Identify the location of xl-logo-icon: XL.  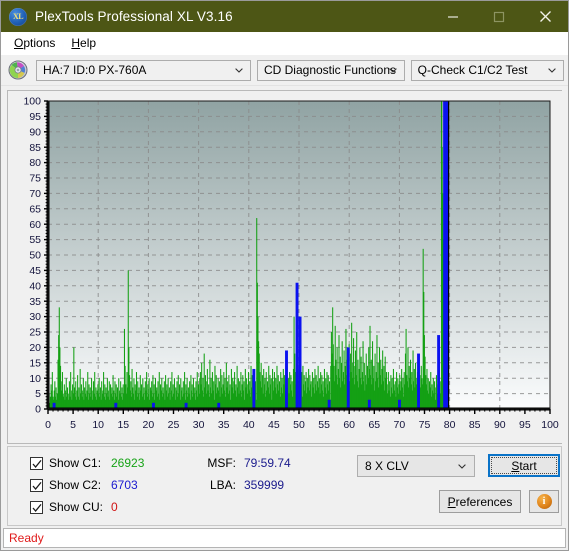
(18, 16).